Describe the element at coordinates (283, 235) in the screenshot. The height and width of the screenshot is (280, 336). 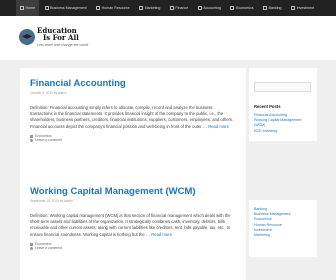
I see `category-link: Marketing` at that location.